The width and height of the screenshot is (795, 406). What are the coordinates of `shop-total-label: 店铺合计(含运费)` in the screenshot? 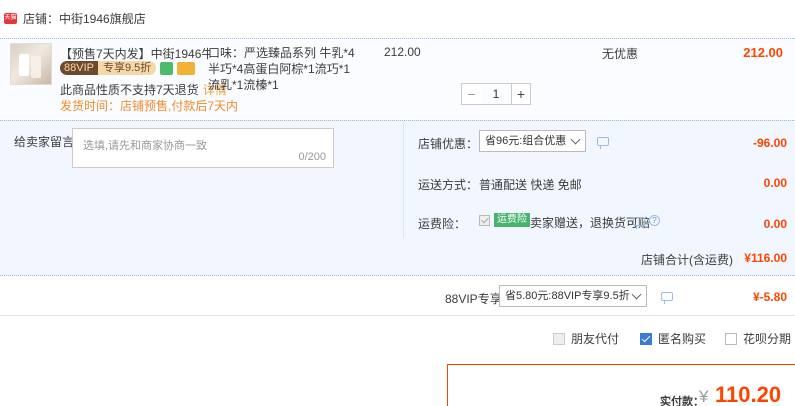 It's located at (687, 260).